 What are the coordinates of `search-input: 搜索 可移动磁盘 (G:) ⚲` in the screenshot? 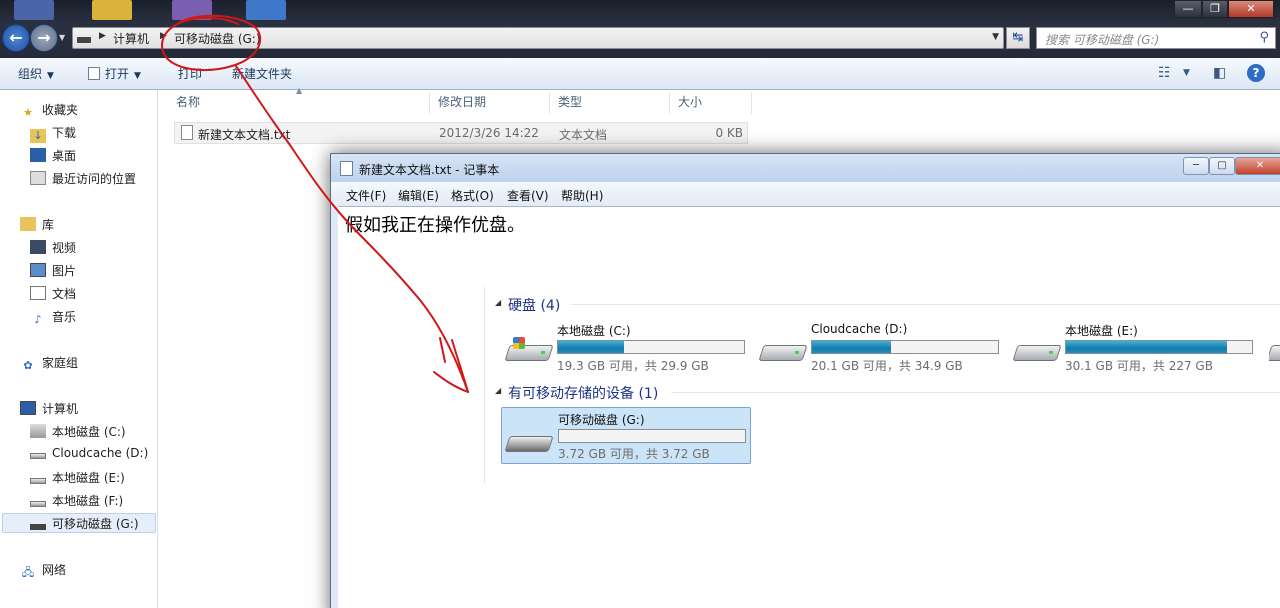 It's located at (1156, 38).